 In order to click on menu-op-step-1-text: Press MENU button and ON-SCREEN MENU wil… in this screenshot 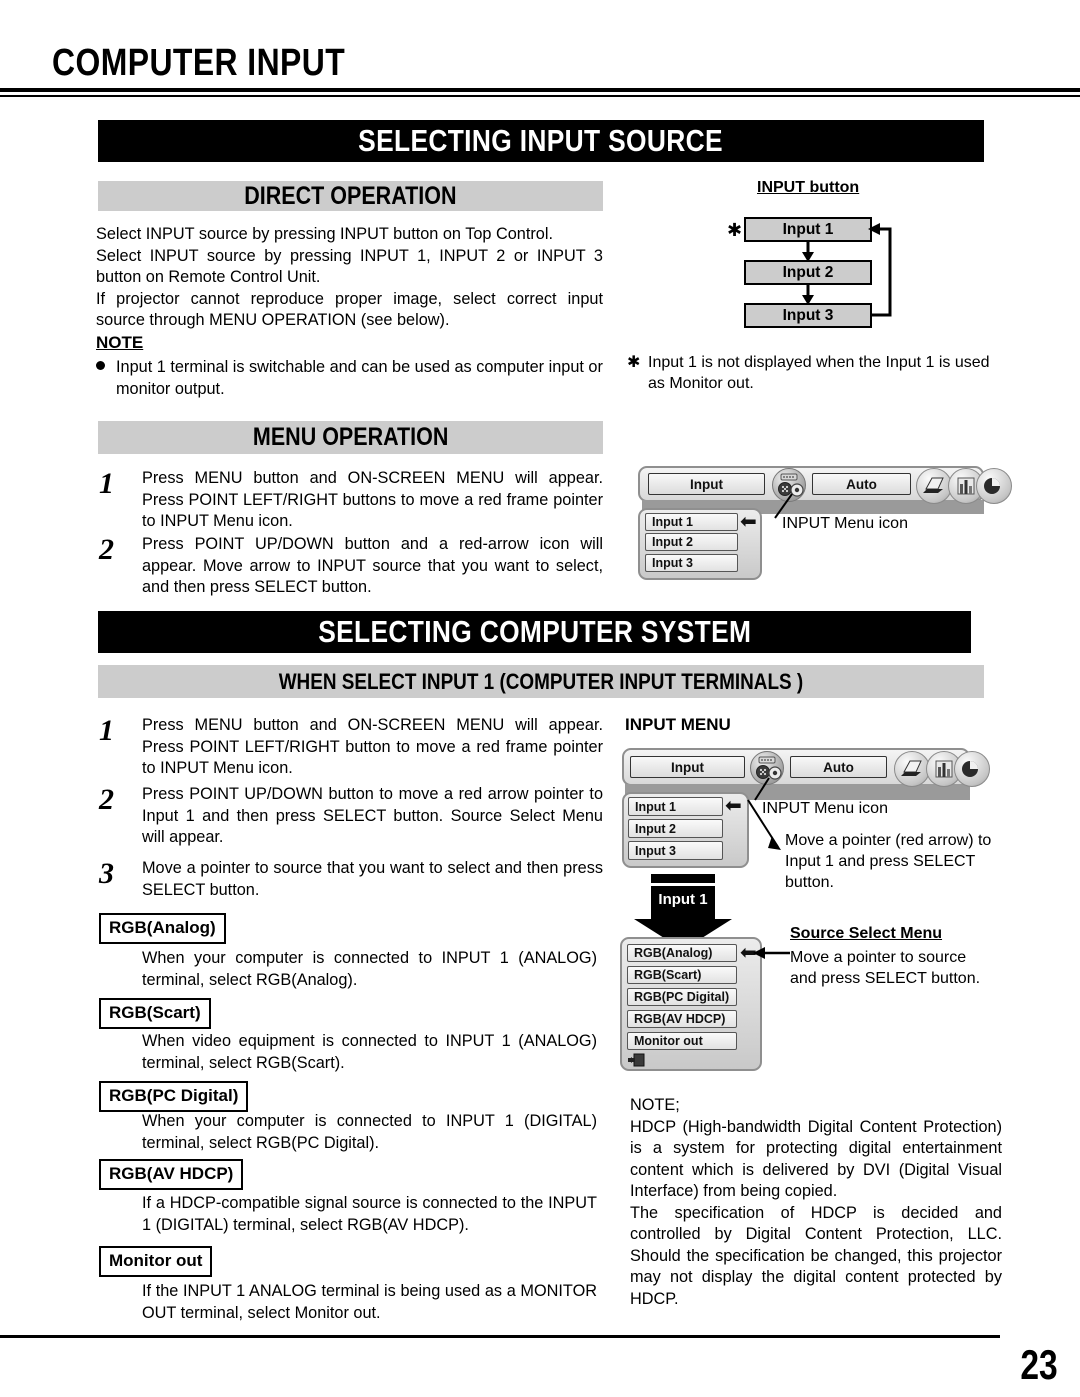, I will do `click(372, 499)`.